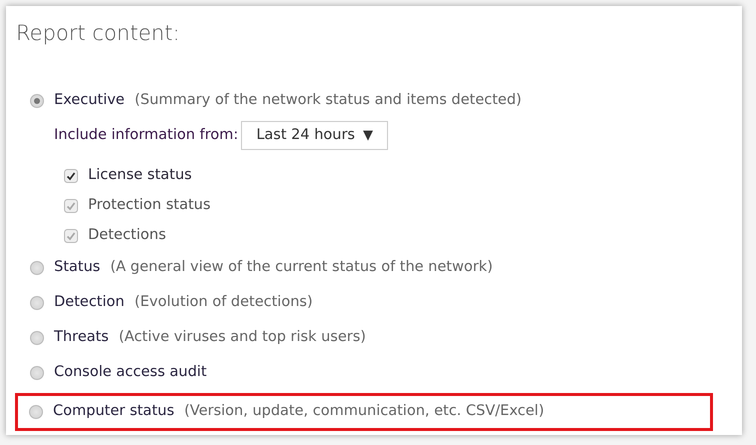 This screenshot has height=445, width=756. I want to click on option-label: Executive, so click(89, 101).